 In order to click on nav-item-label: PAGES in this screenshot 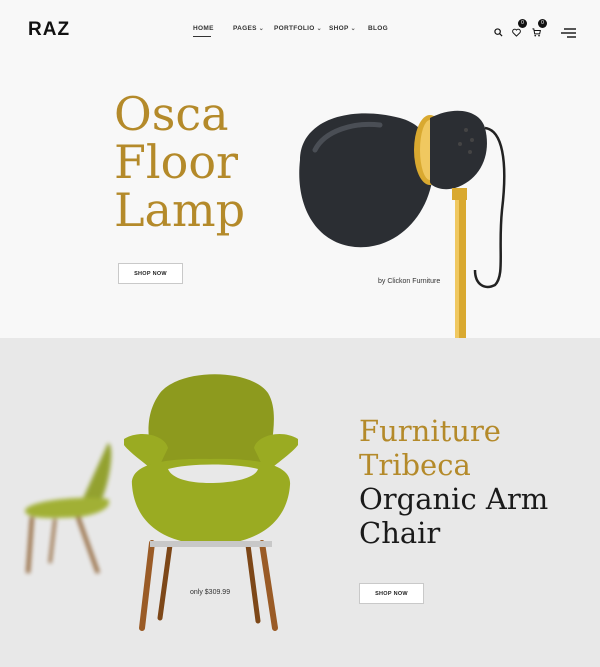, I will do `click(245, 28)`.